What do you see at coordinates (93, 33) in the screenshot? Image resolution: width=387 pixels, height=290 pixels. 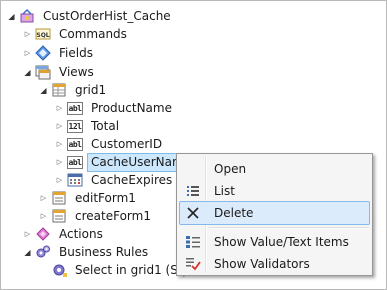 I see `tree-node-label: Commands` at bounding box center [93, 33].